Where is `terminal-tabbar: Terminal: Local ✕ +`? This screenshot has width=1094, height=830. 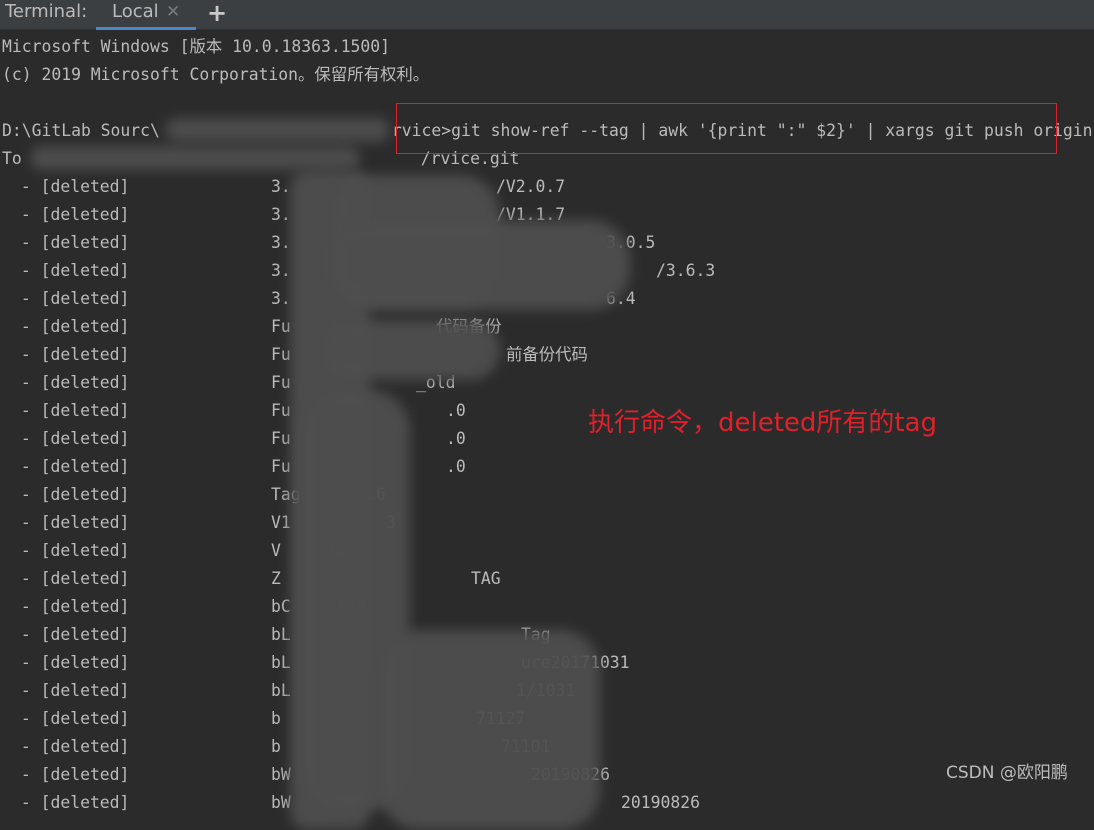 terminal-tabbar: Terminal: Local ✕ + is located at coordinates (547, 15).